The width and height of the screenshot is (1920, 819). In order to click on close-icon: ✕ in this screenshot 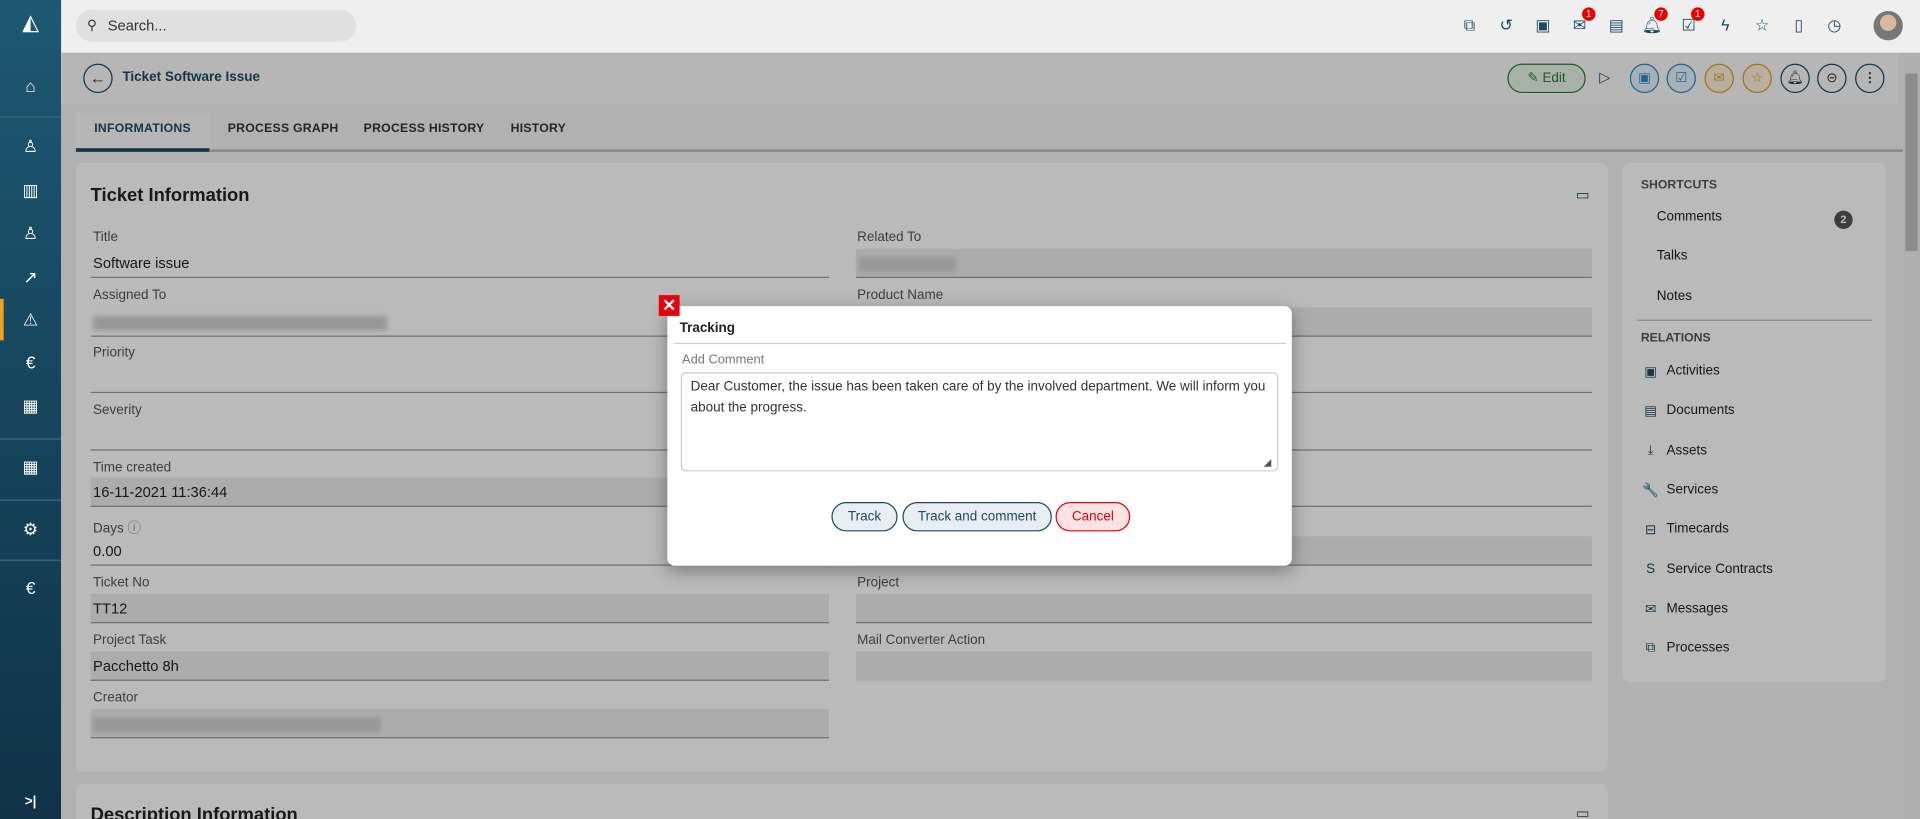, I will do `click(669, 305)`.